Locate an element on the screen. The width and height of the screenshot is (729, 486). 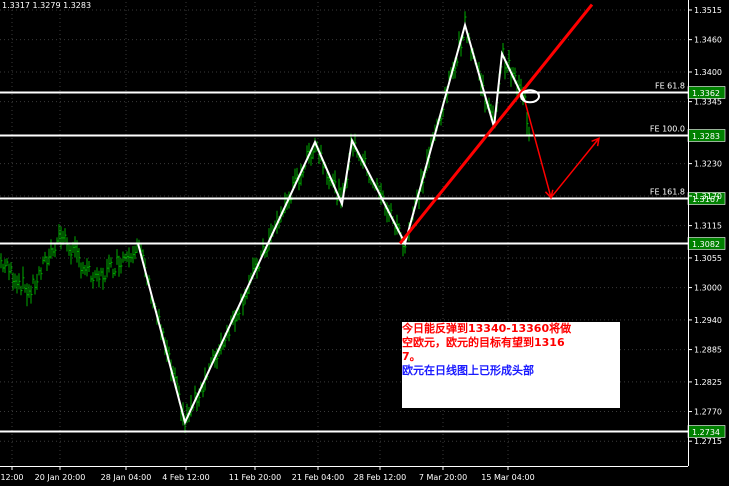
price-axis-label: 1.2770 is located at coordinates (708, 412).